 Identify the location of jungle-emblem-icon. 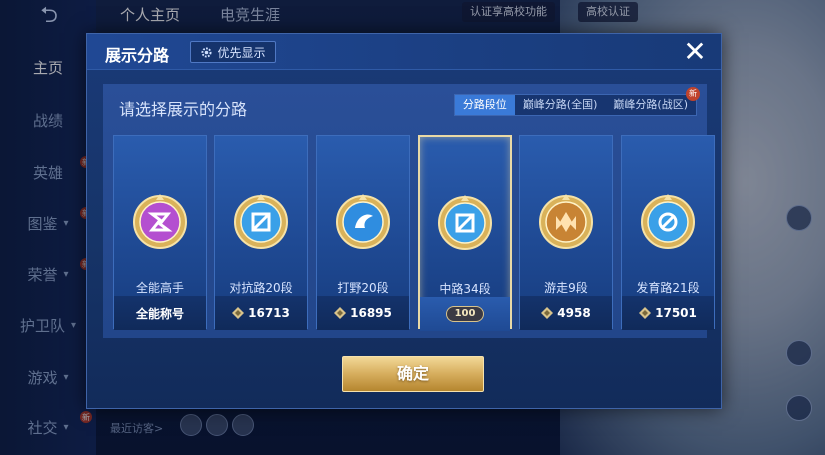
(363, 221).